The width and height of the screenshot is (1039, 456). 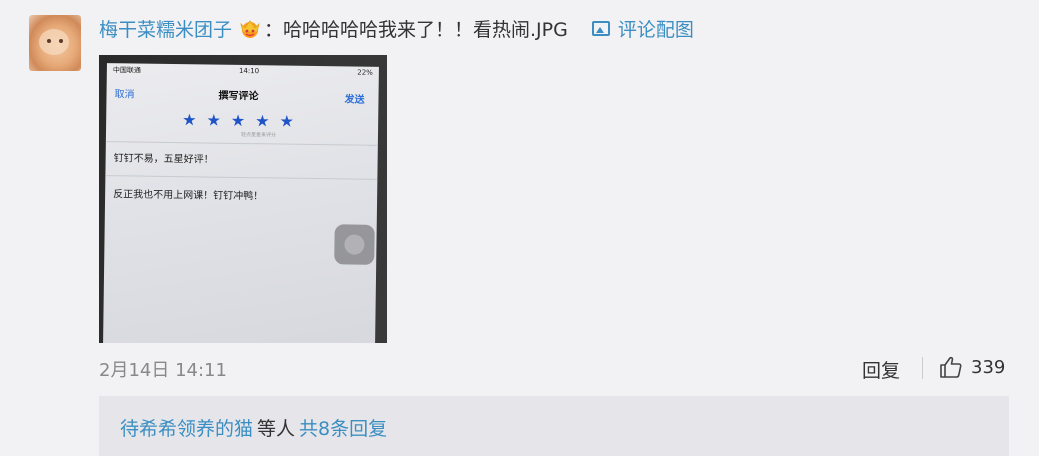 What do you see at coordinates (250, 28) in the screenshot?
I see `crown-badge-icon` at bounding box center [250, 28].